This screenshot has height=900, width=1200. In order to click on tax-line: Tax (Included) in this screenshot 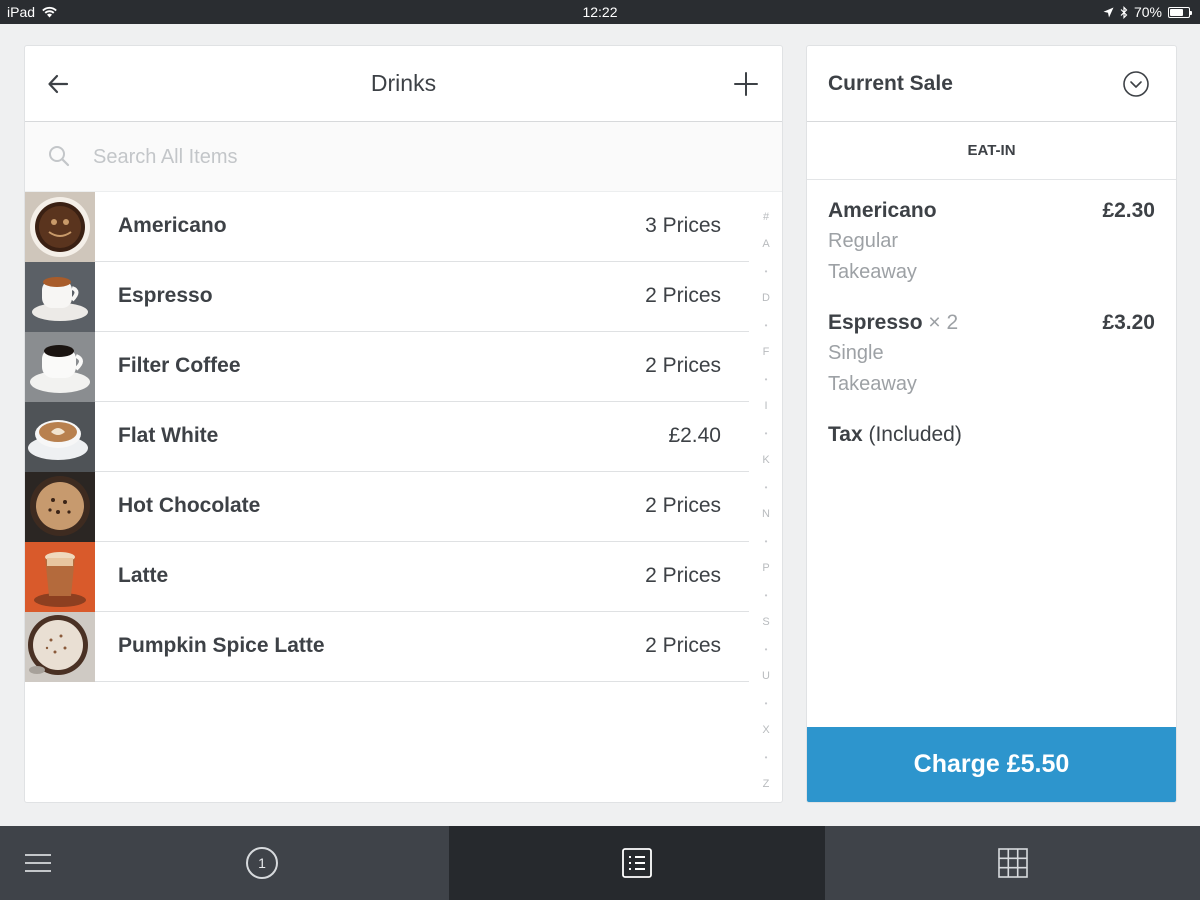, I will do `click(991, 435)`.